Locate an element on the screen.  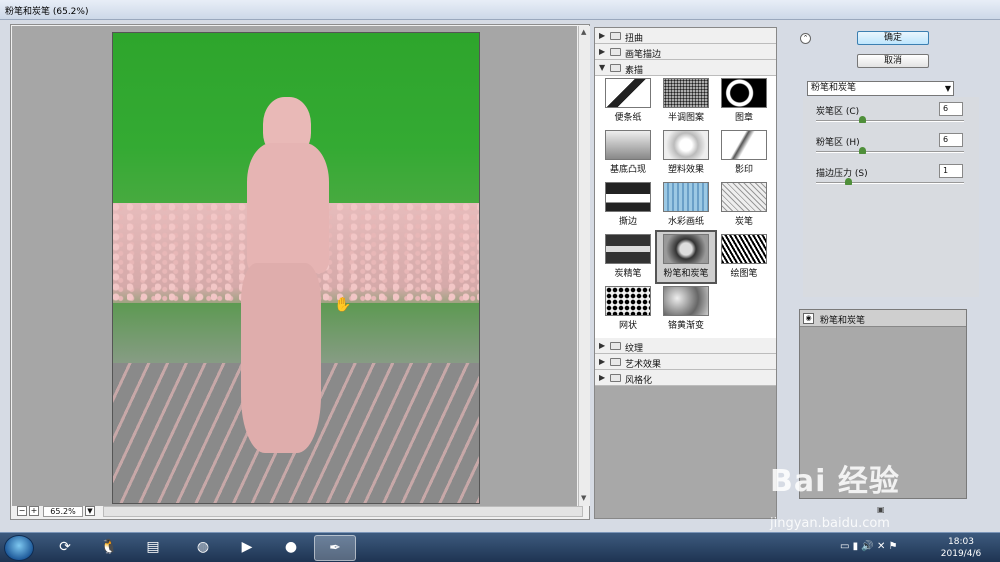
filter-label: 粉笔和炭笔 is located at coordinates (686, 274).